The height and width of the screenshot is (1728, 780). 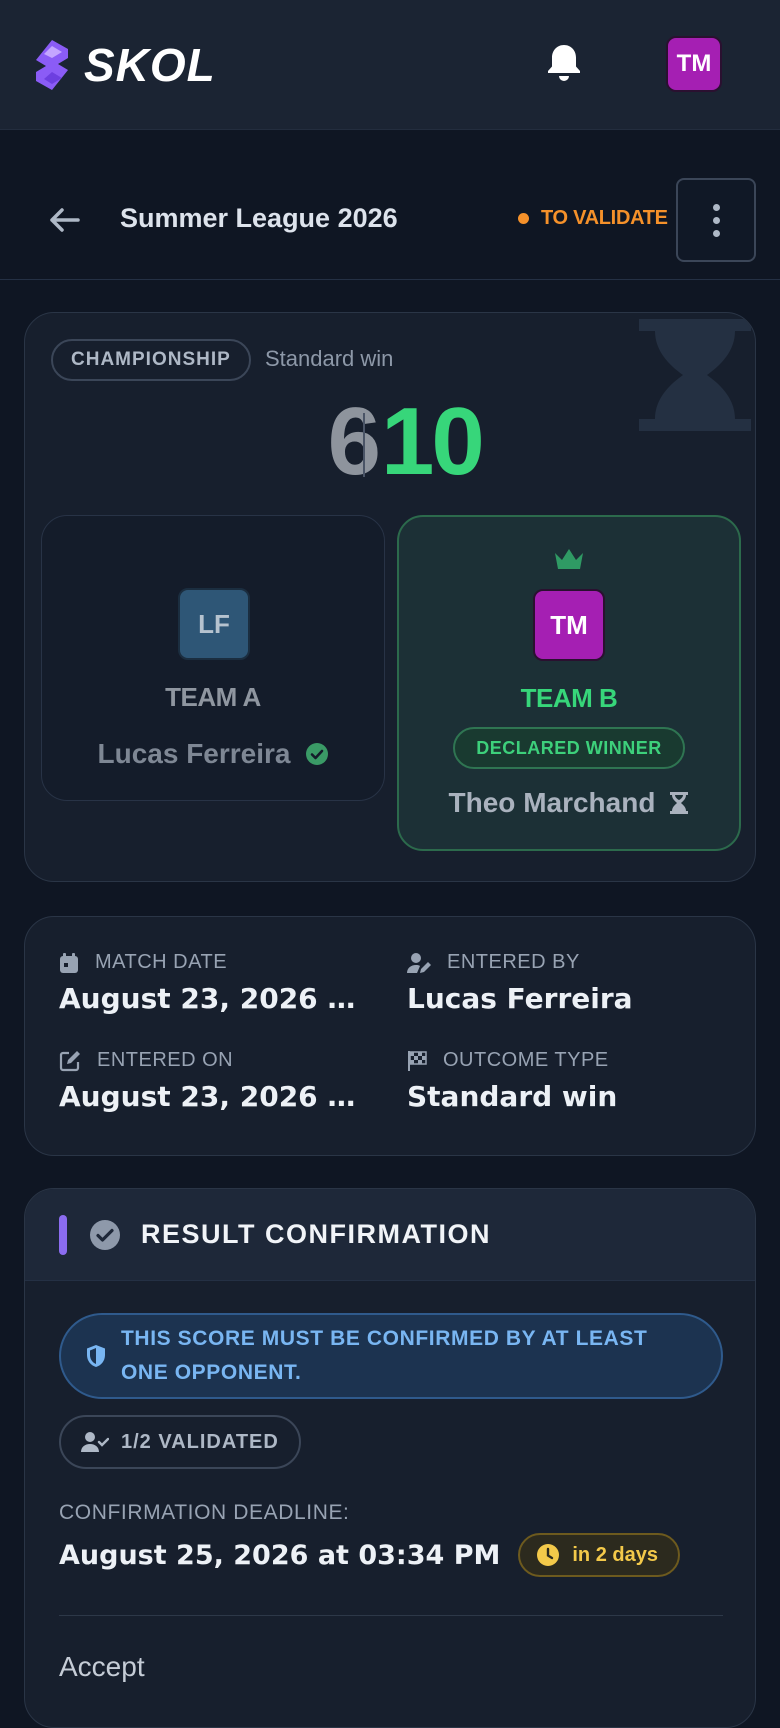 I want to click on match-date-label: MATCH DATE, so click(x=161, y=962).